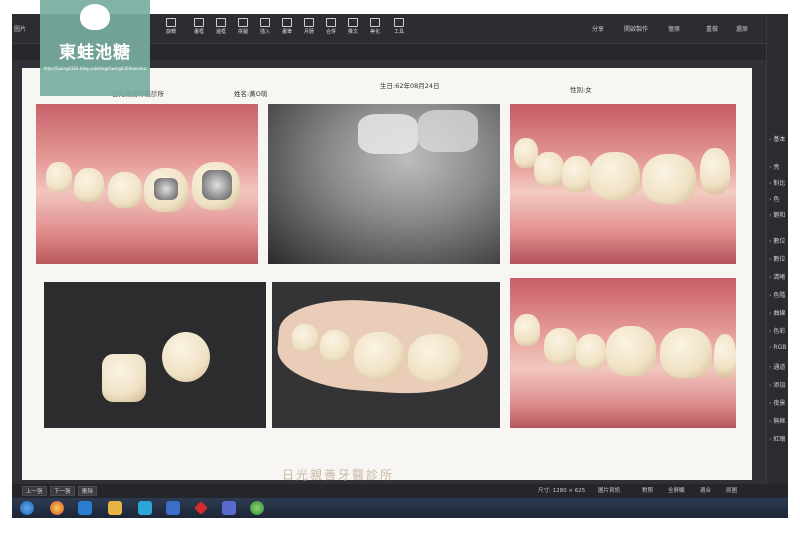  What do you see at coordinates (647, 491) in the screenshot?
I see `compare-button: 對照` at bounding box center [647, 491].